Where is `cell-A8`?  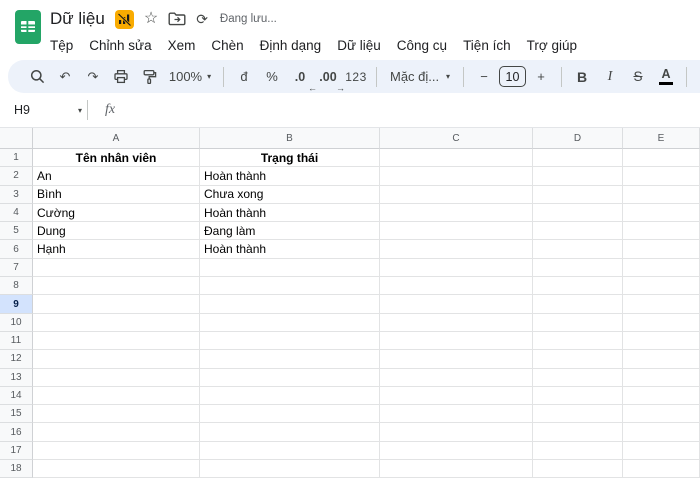 cell-A8 is located at coordinates (116, 286).